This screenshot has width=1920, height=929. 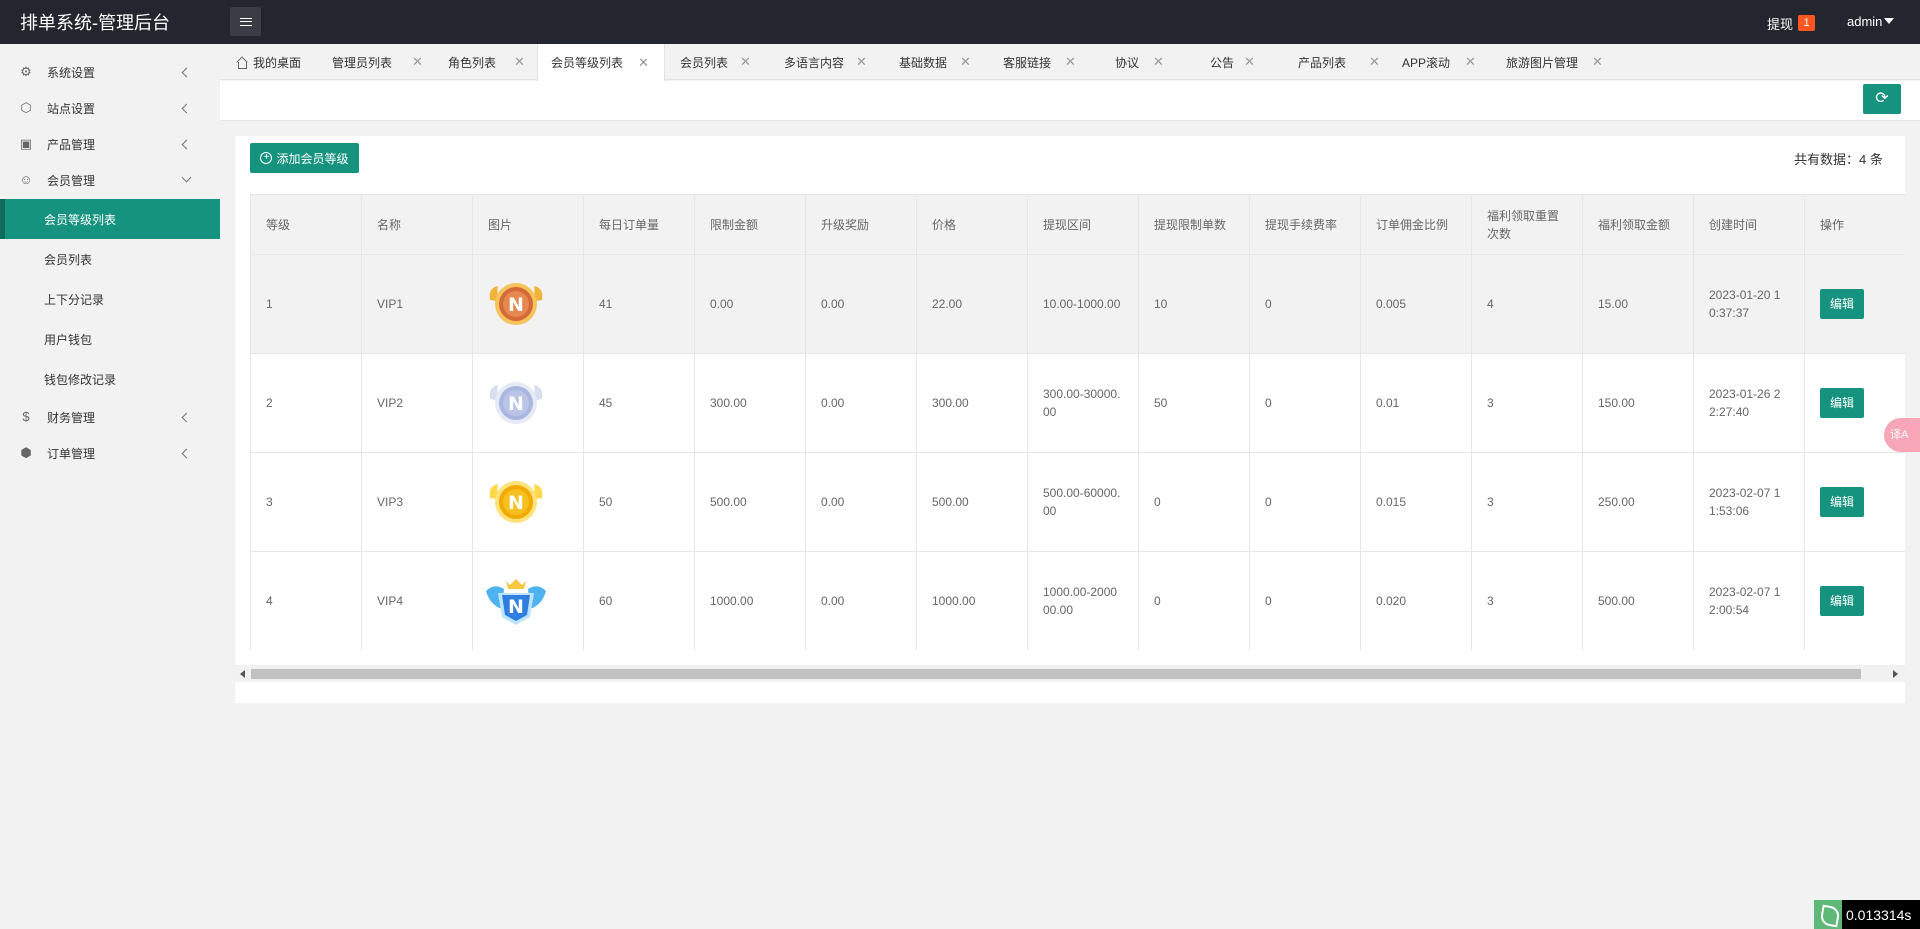 What do you see at coordinates (516, 602) in the screenshot?
I see `diamond-badge-icon: N` at bounding box center [516, 602].